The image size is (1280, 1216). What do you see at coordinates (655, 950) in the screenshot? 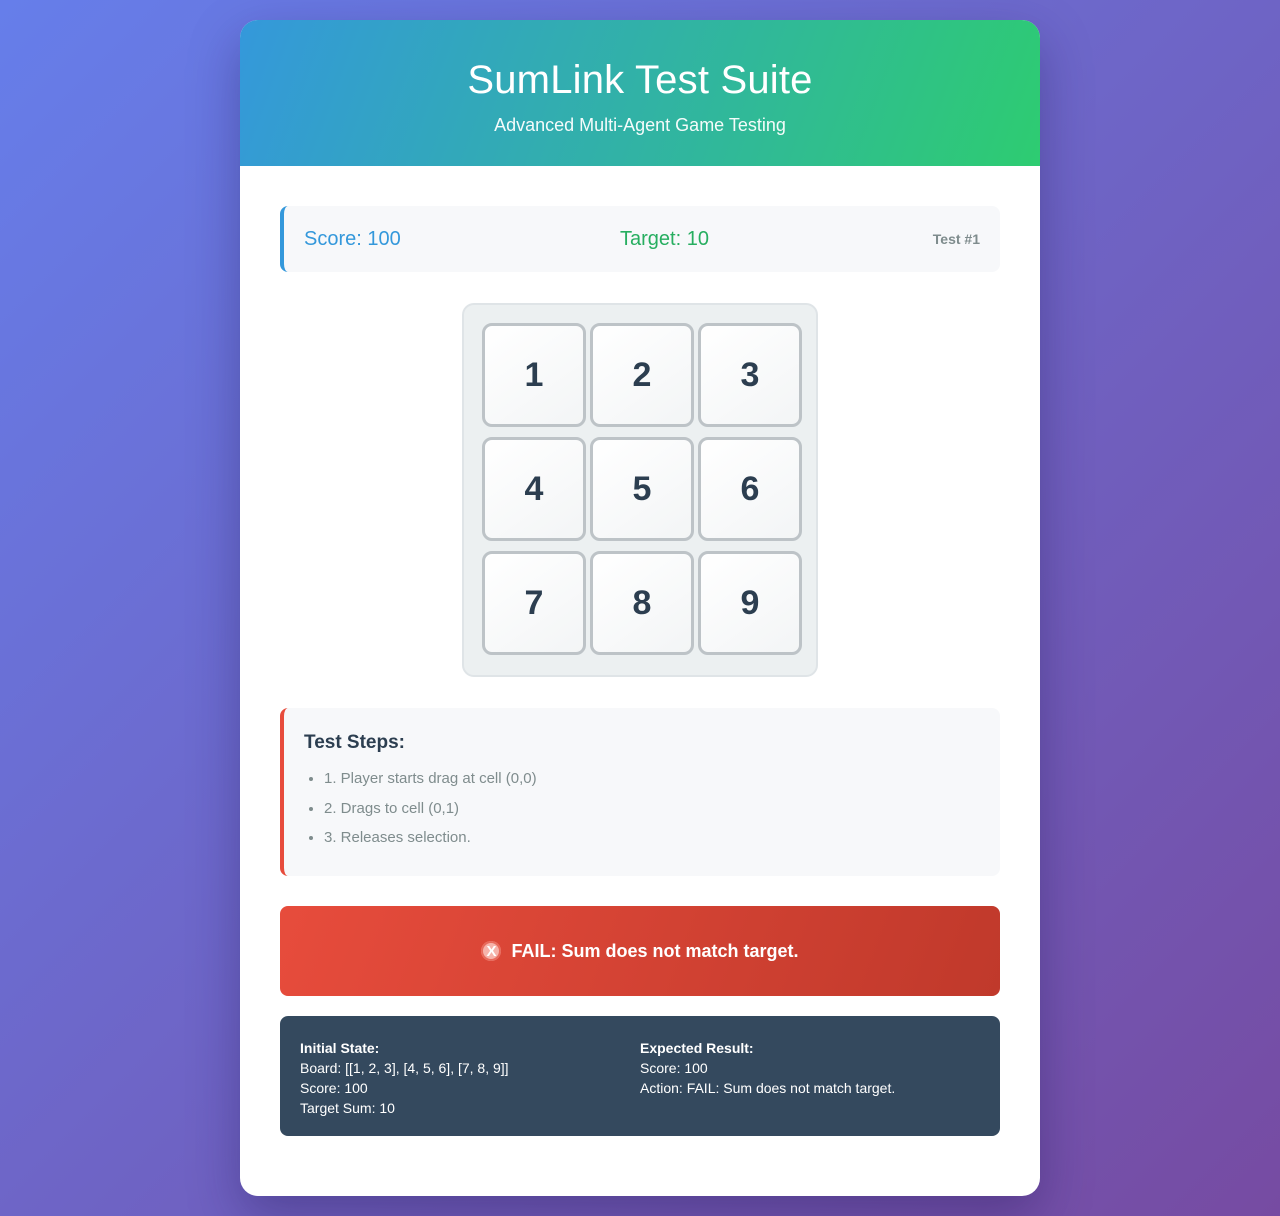
I see `result-message: FAIL: Sum does not match target.` at bounding box center [655, 950].